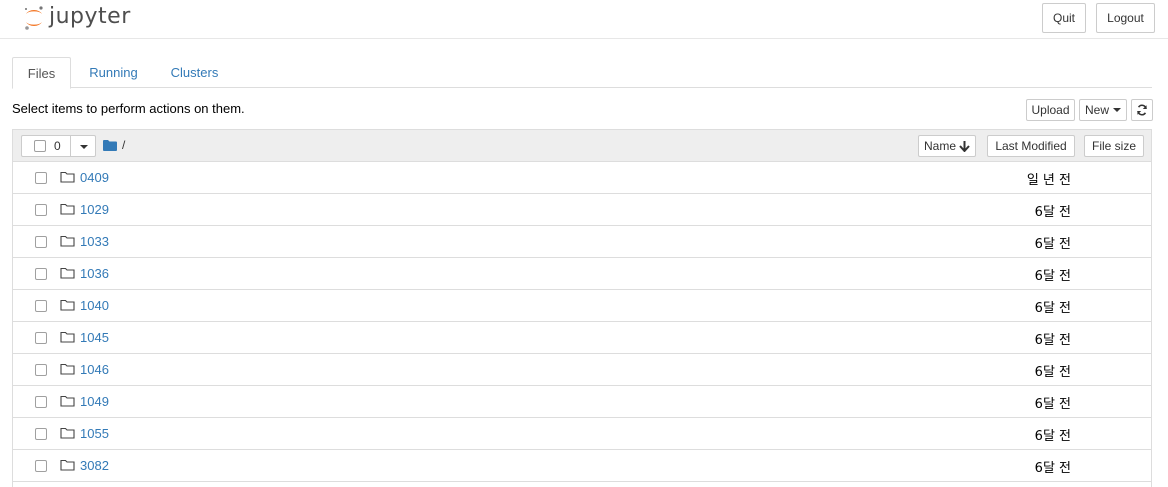  What do you see at coordinates (964, 146) in the screenshot?
I see `arrow-down-icon` at bounding box center [964, 146].